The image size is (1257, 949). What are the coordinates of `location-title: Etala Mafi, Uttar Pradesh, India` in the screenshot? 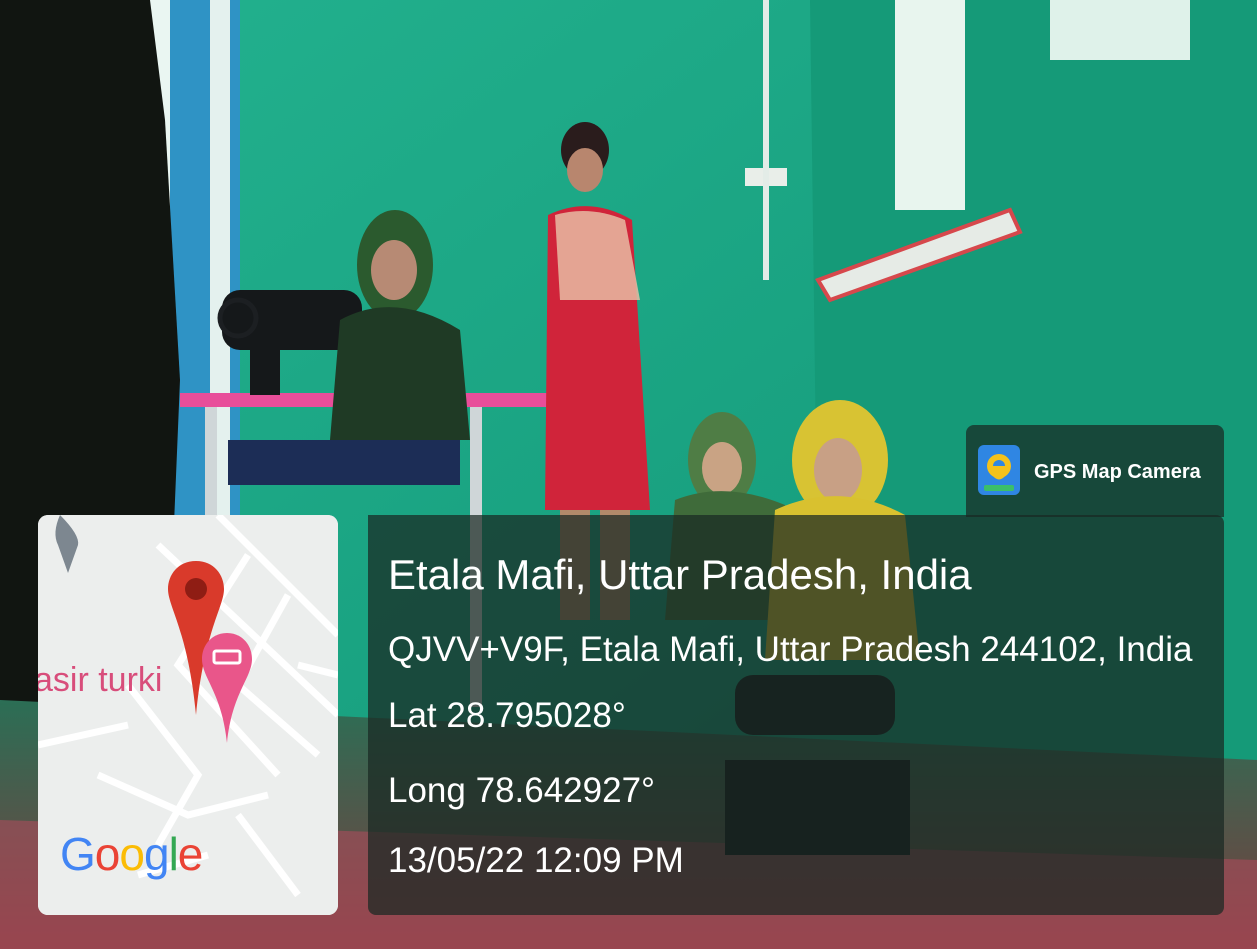 It's located at (680, 574).